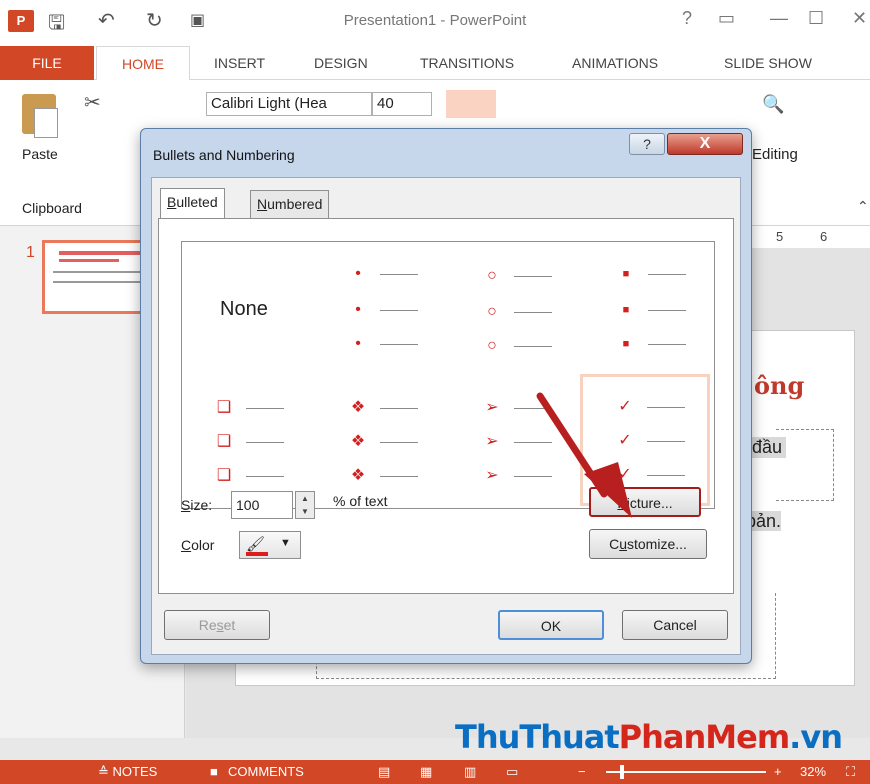 Image resolution: width=870 pixels, height=784 pixels. I want to click on font-name-input: Calibri Light (Hea, so click(289, 104).